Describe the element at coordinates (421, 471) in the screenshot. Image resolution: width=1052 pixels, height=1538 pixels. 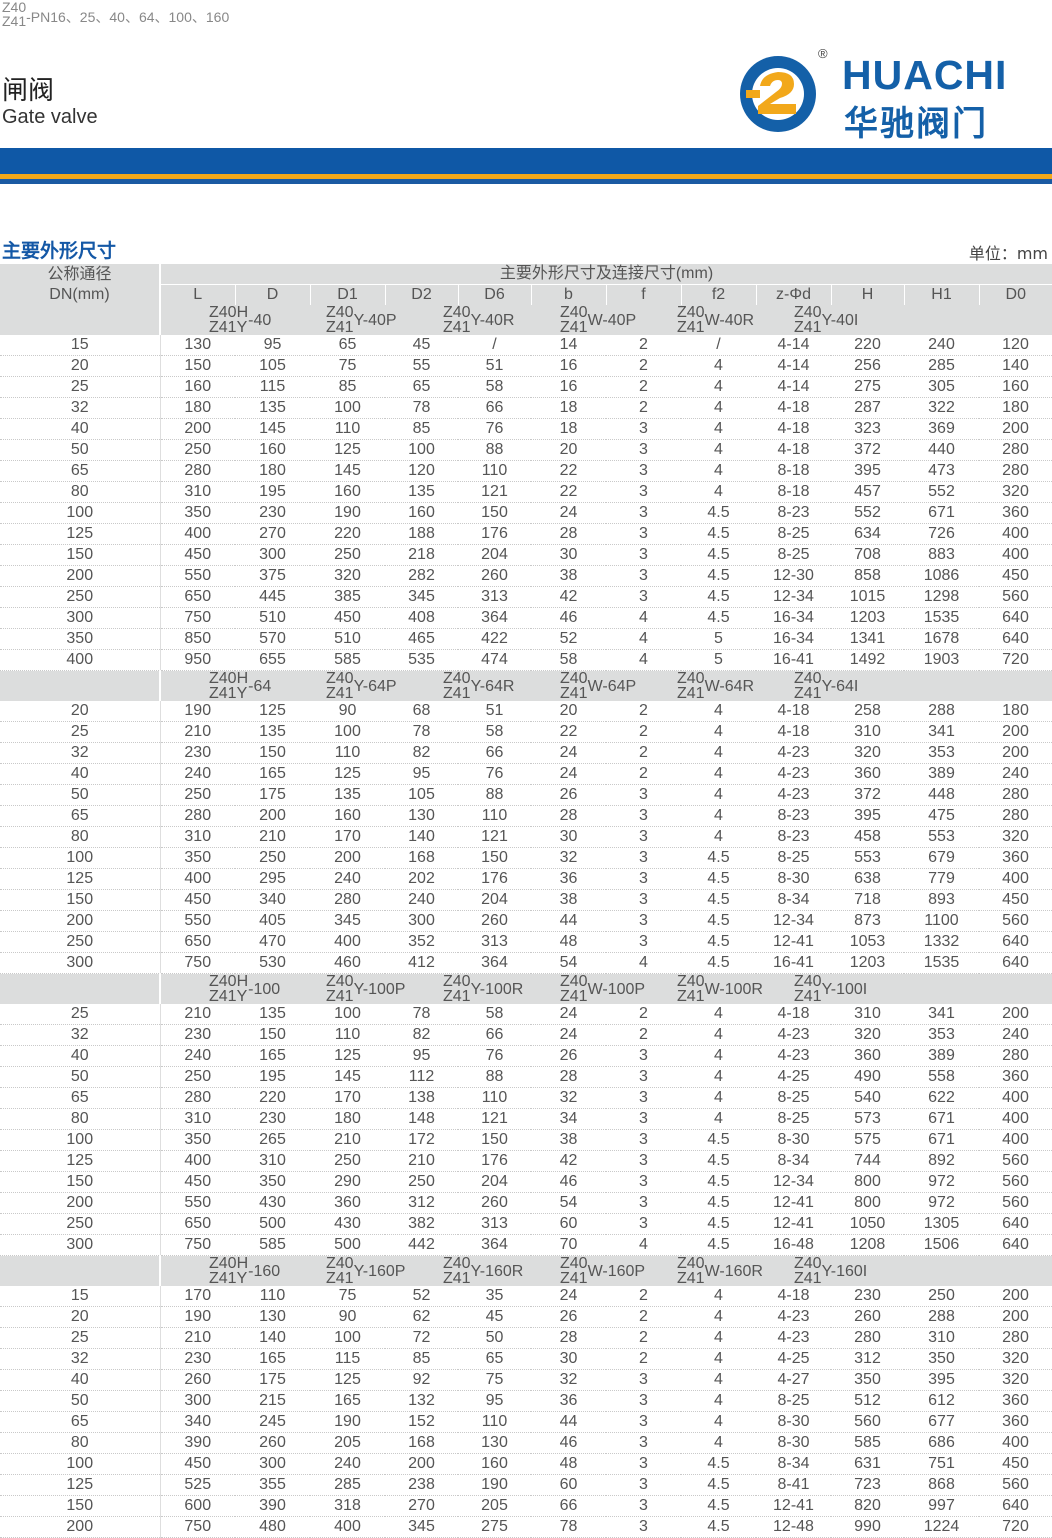
I see `value-cell: 120` at that location.